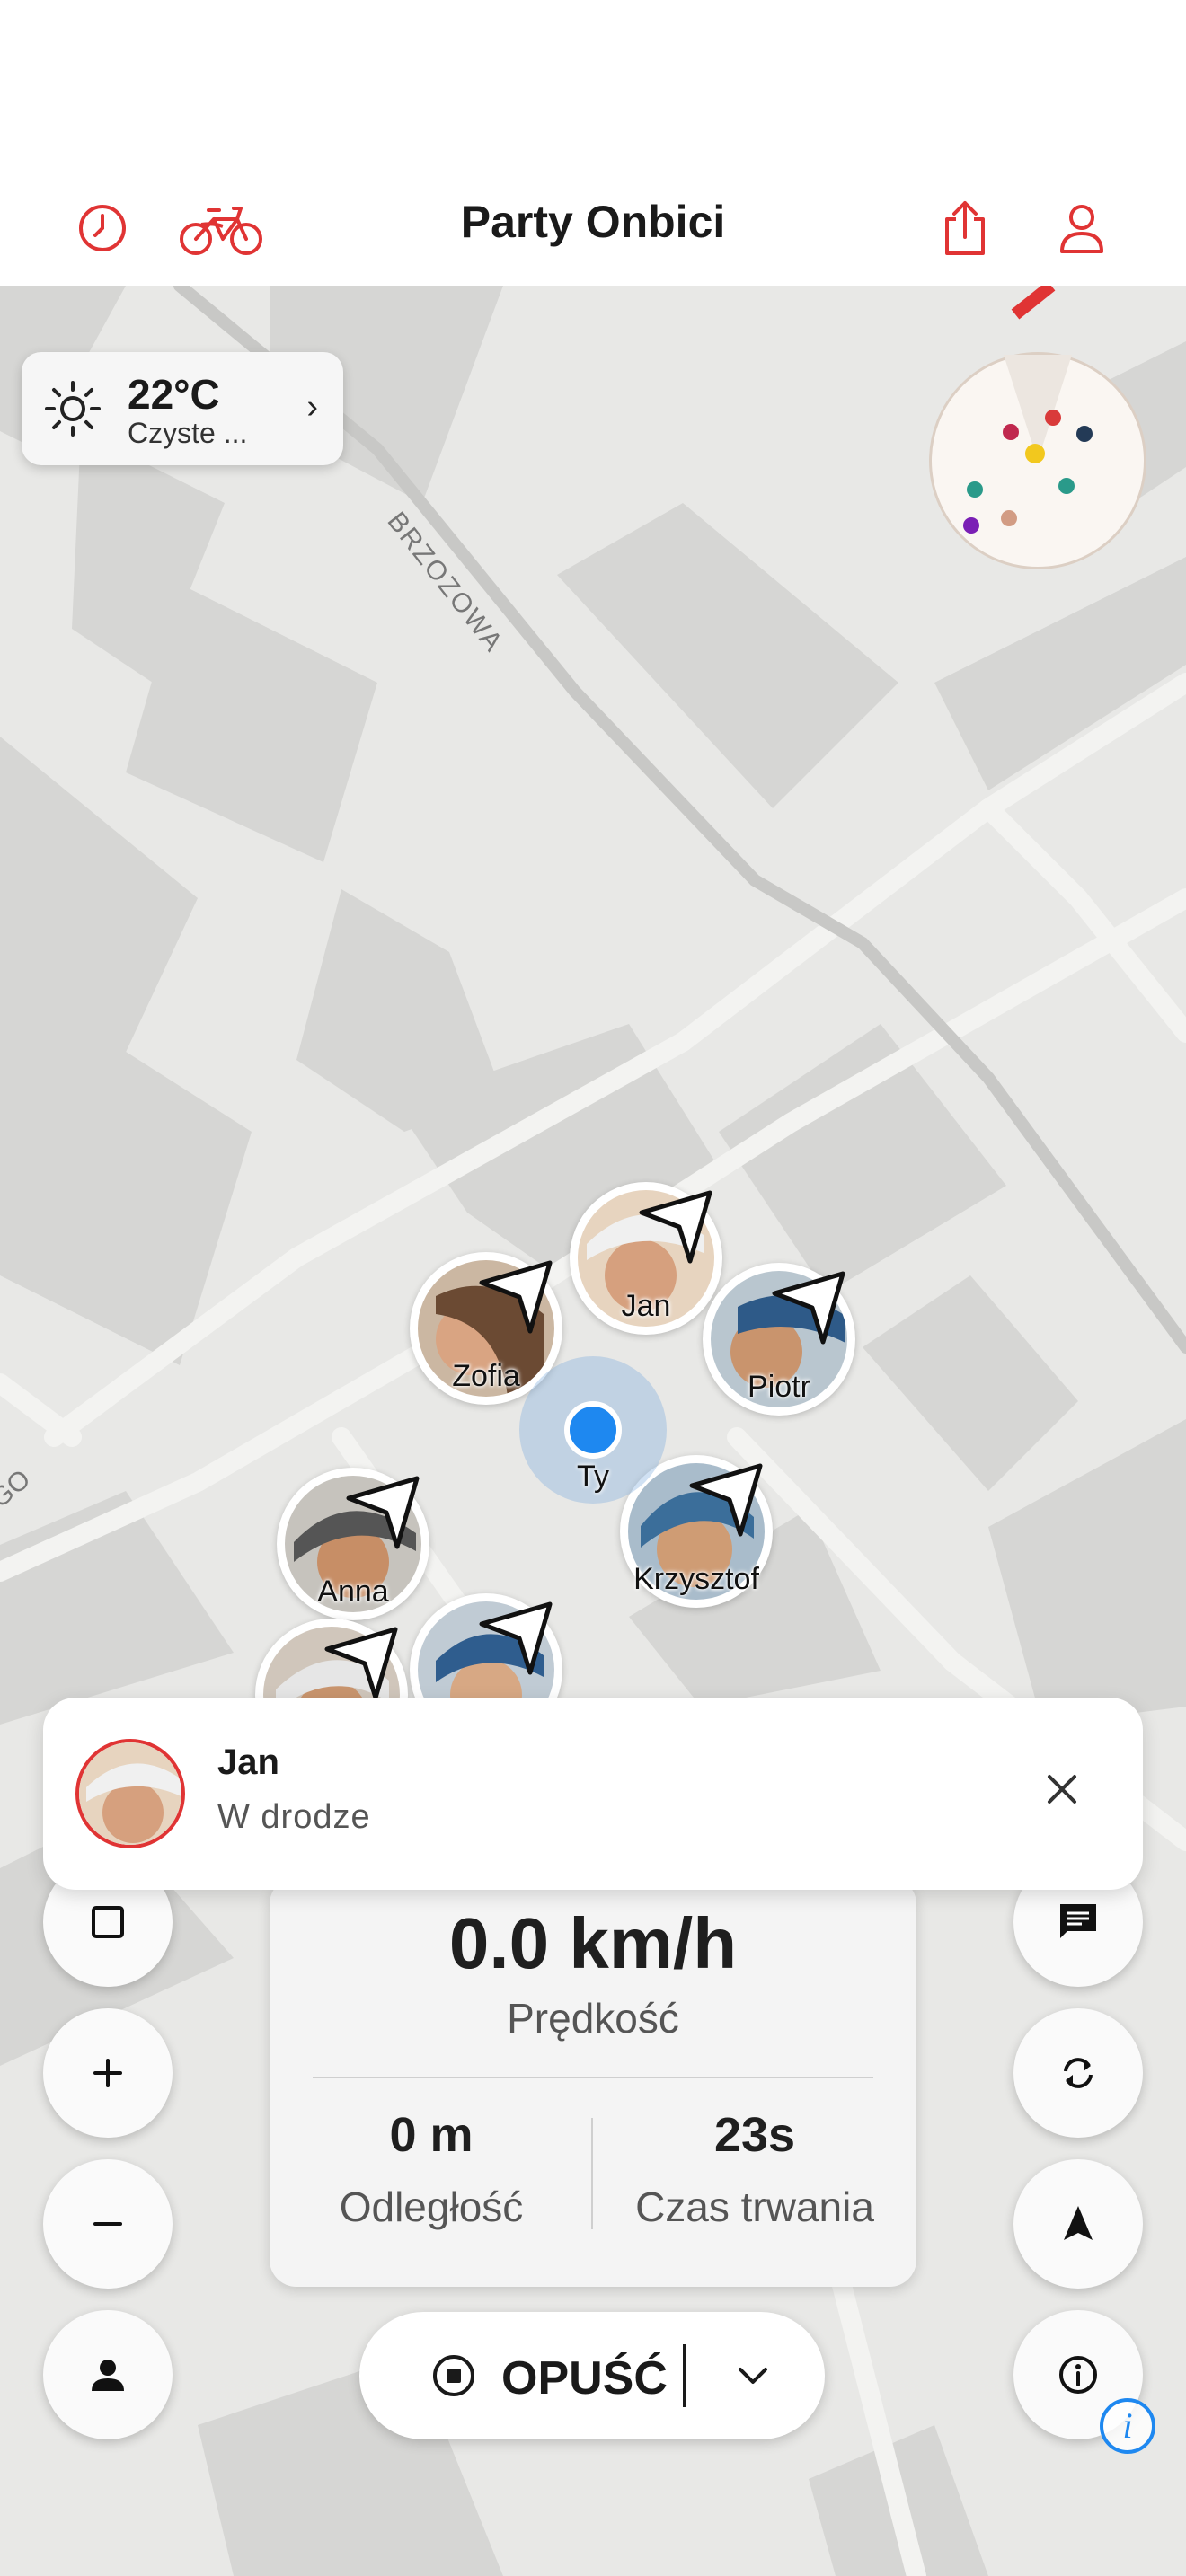 Image resolution: width=1186 pixels, height=2576 pixels. Describe the element at coordinates (593, 2018) in the screenshot. I see `speed-label: Prędkość` at that location.